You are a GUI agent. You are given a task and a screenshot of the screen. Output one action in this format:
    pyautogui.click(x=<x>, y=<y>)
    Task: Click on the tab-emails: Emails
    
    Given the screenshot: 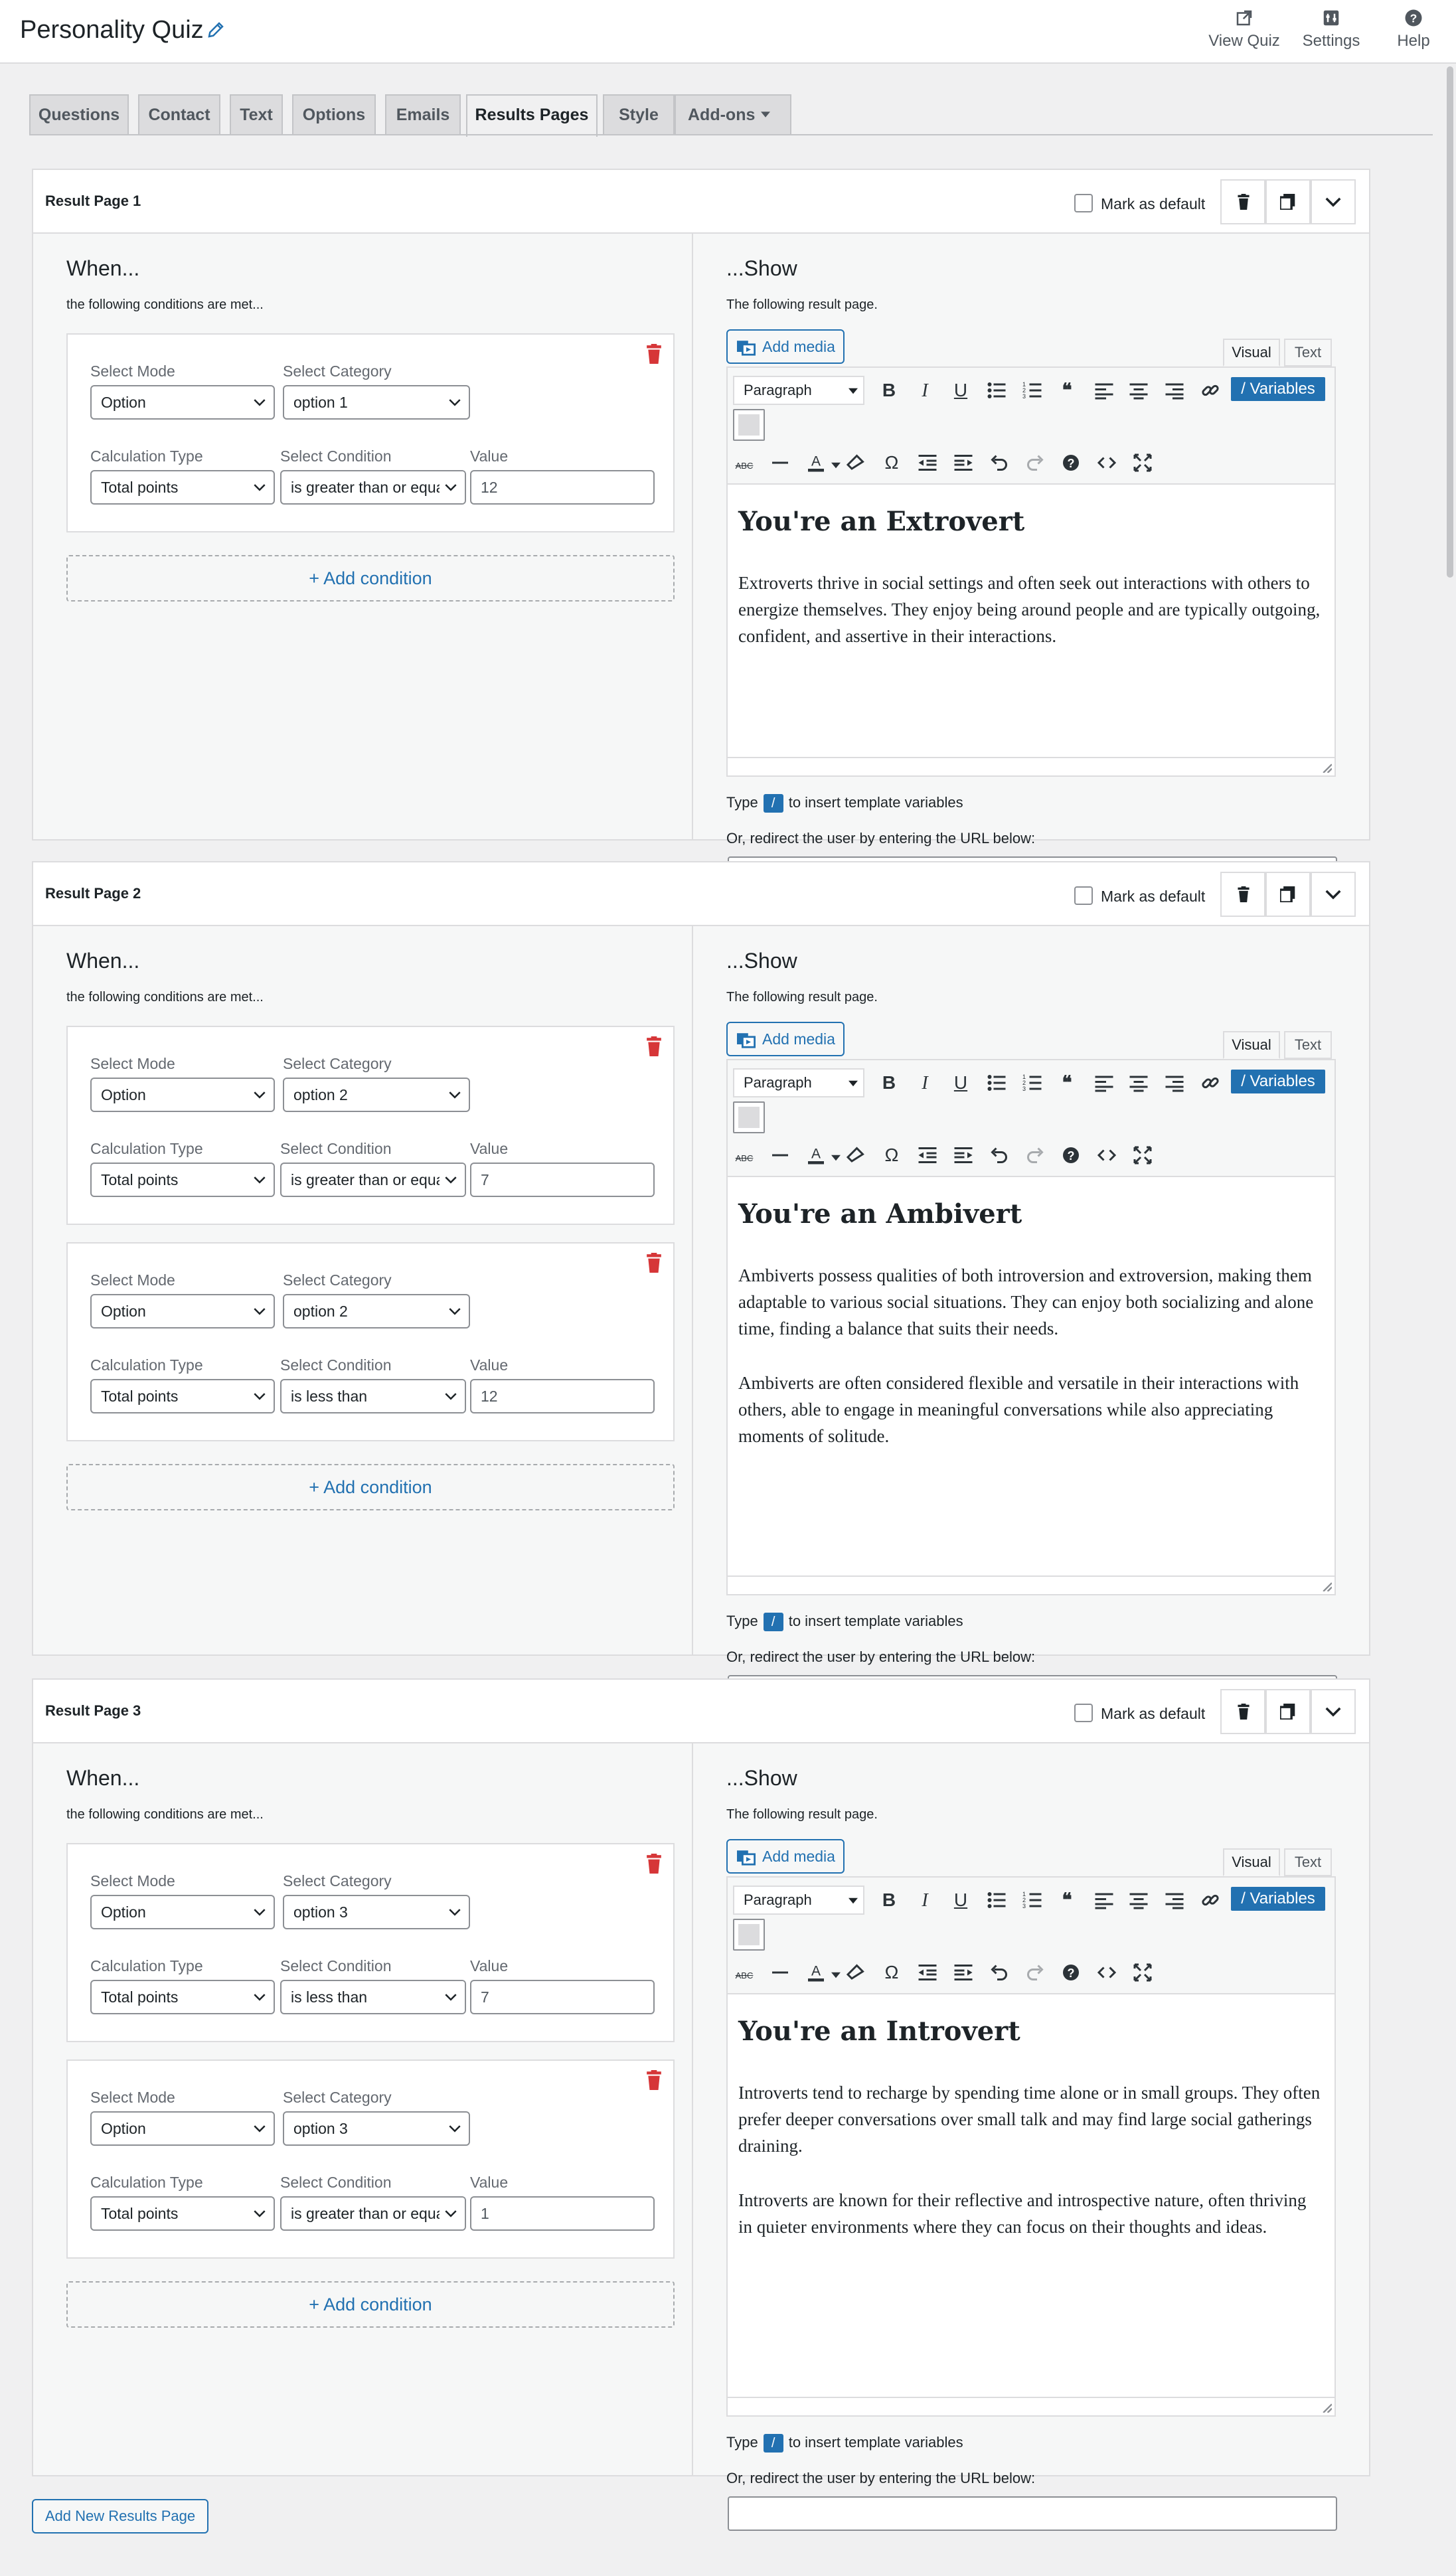 What is the action you would take?
    pyautogui.click(x=423, y=114)
    